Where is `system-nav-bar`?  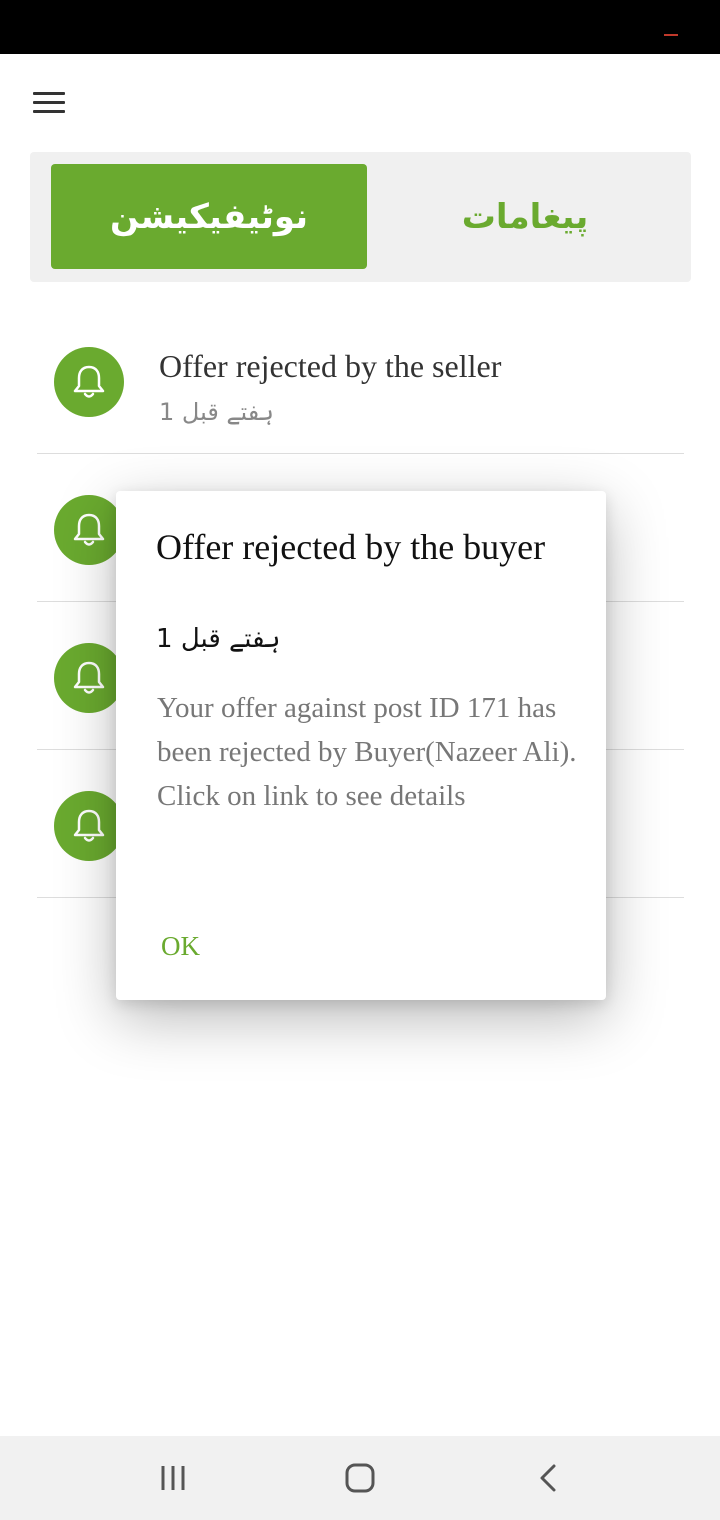
system-nav-bar is located at coordinates (360, 1478).